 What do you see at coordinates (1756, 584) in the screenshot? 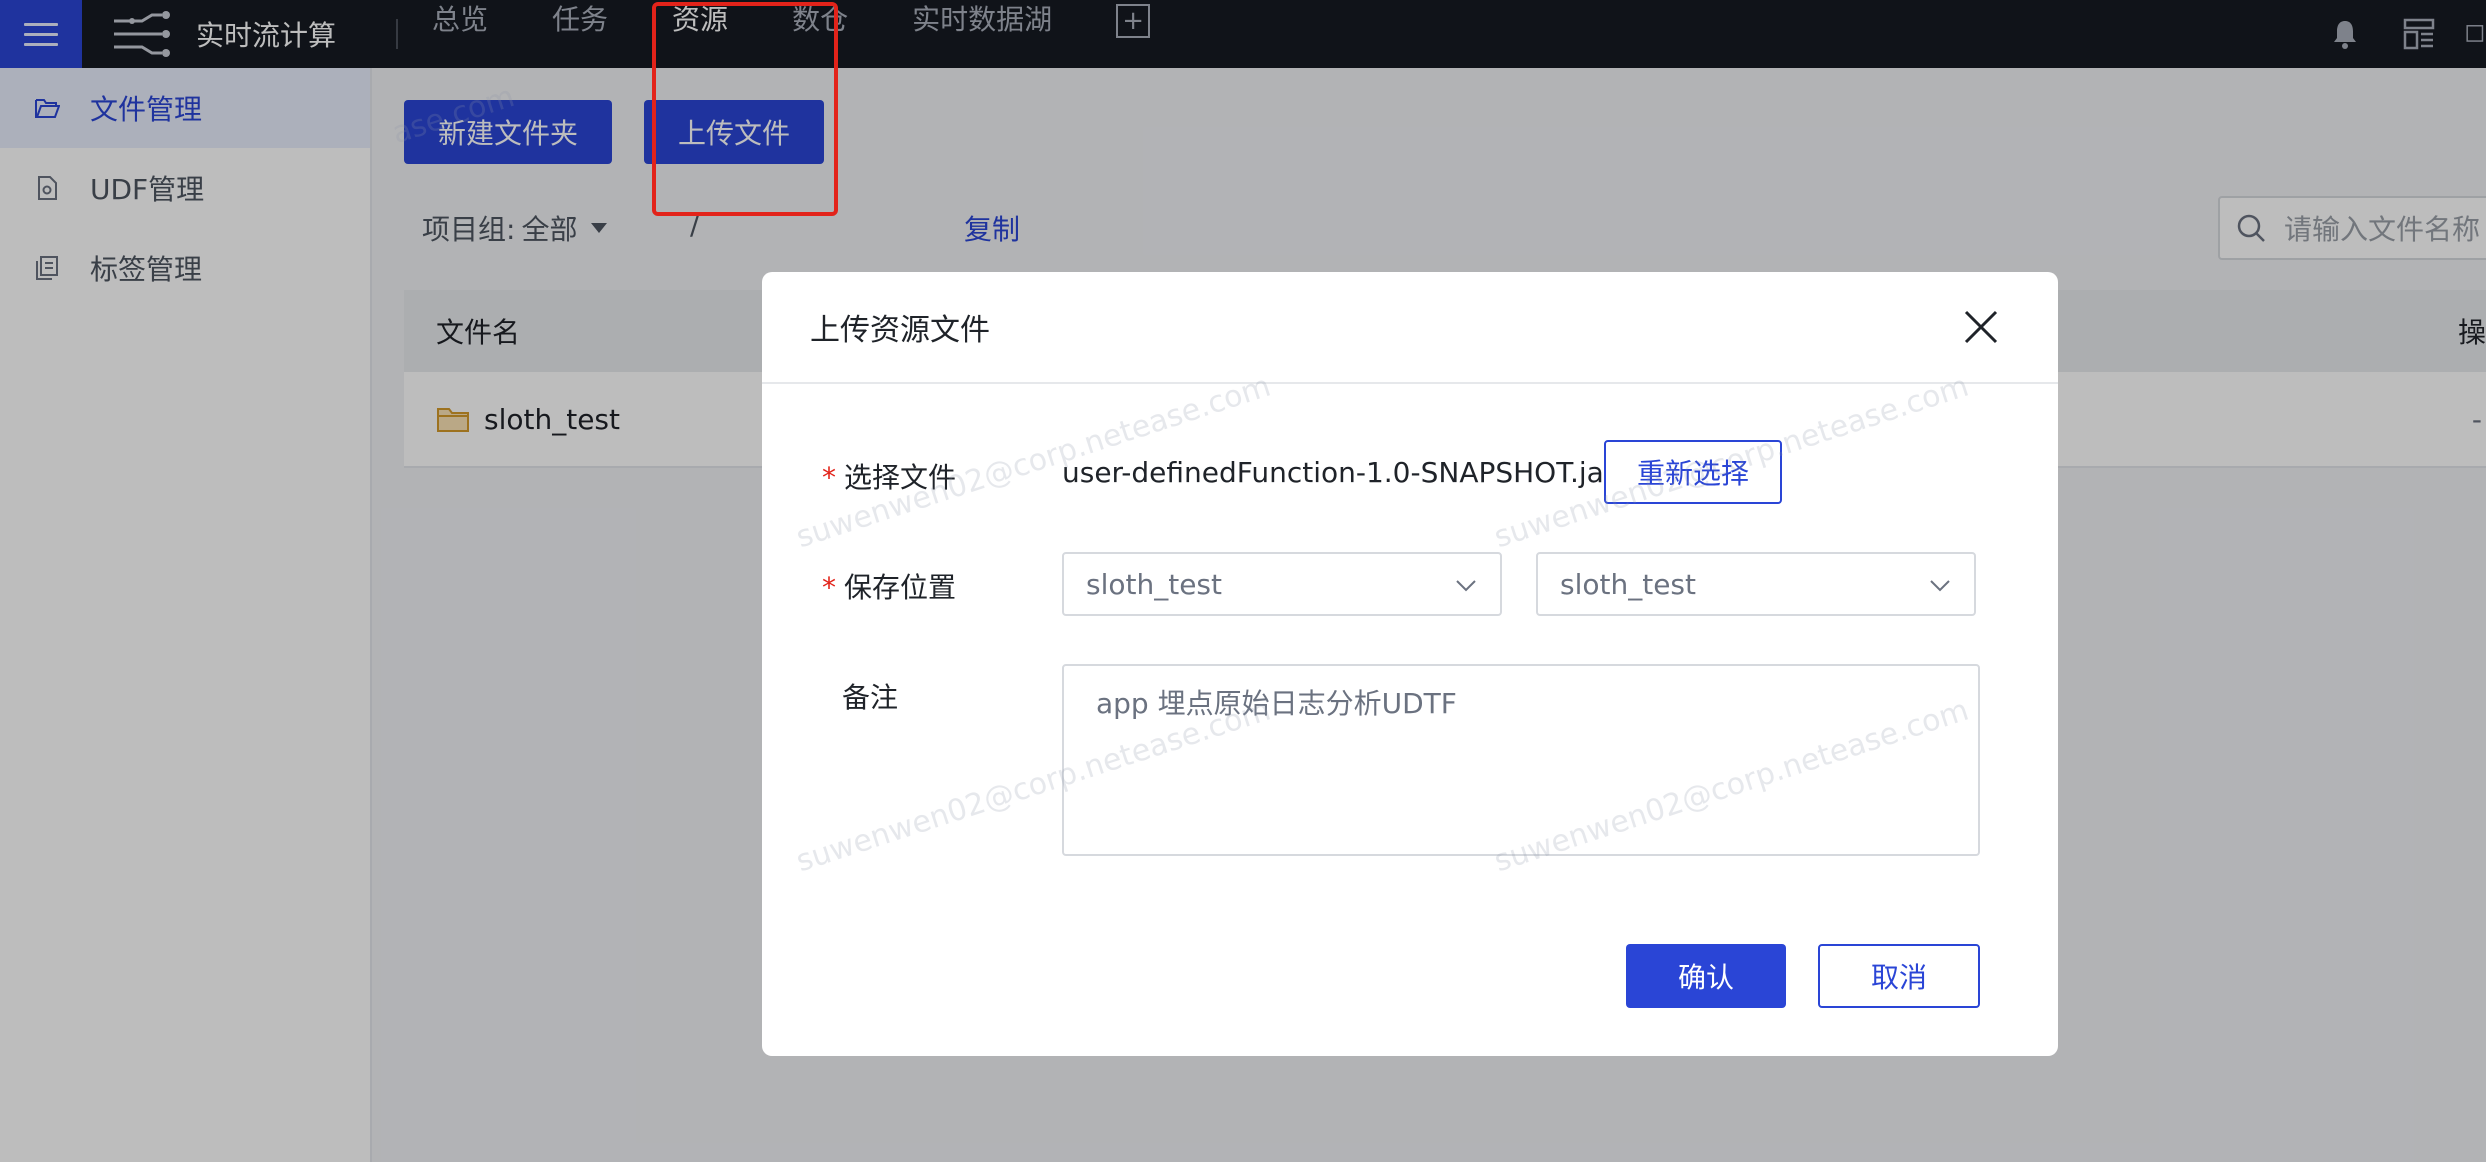
I see `location-secondary-select: sloth_test` at bounding box center [1756, 584].